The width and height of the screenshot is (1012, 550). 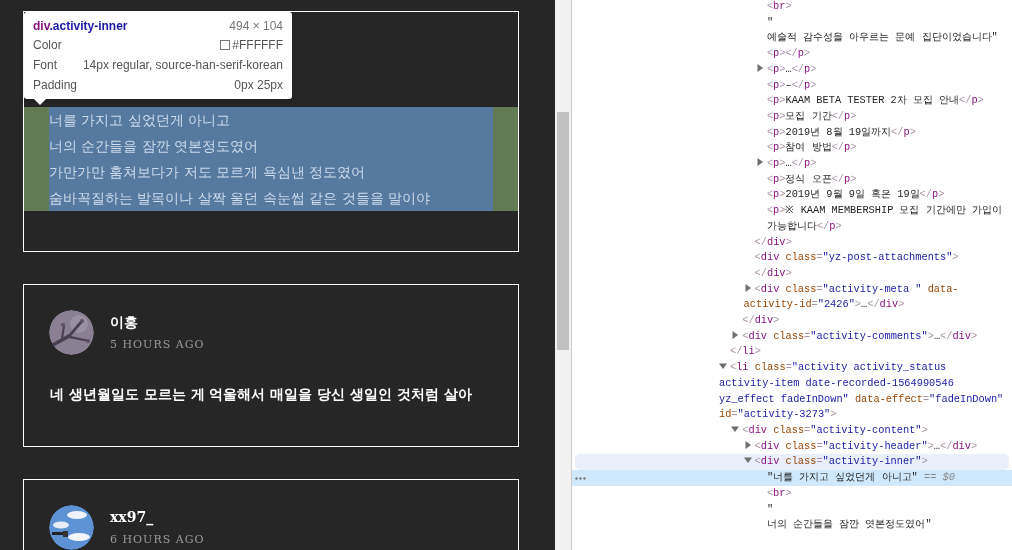 What do you see at coordinates (257, 45) in the screenshot?
I see `property-value: #FFFFFF` at bounding box center [257, 45].